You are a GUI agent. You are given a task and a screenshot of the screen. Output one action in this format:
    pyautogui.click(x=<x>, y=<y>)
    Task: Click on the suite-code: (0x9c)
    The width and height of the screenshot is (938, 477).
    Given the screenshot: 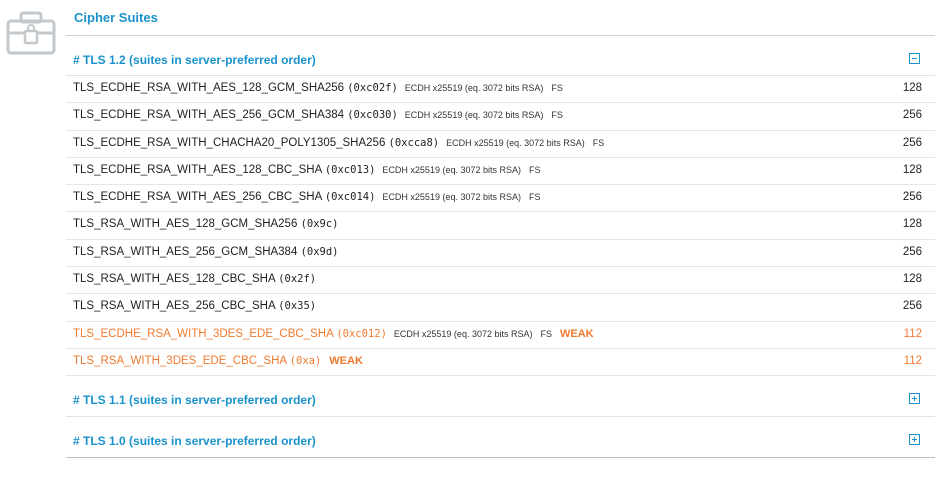 What is the action you would take?
    pyautogui.click(x=319, y=224)
    